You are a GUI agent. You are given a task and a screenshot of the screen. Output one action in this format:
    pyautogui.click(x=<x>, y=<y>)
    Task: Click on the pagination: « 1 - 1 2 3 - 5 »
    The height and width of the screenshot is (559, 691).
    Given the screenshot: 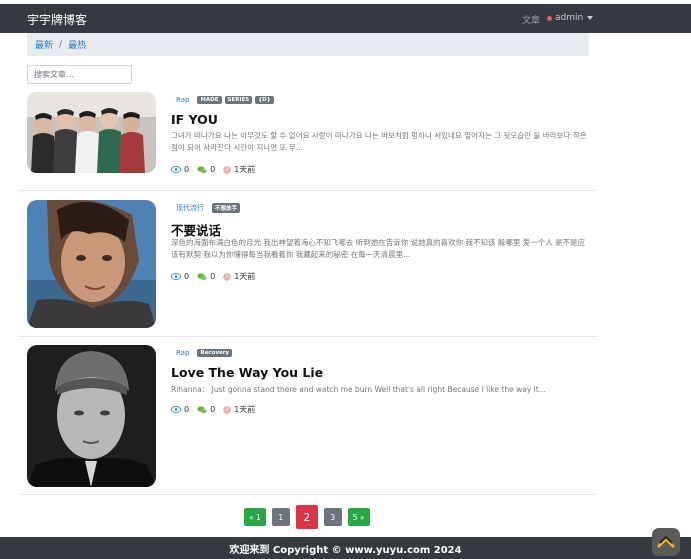 What is the action you would take?
    pyautogui.click(x=307, y=517)
    